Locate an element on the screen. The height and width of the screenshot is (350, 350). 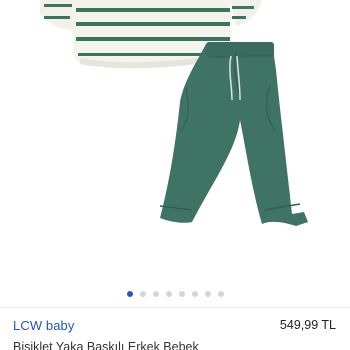
divider is located at coordinates (175, 307).